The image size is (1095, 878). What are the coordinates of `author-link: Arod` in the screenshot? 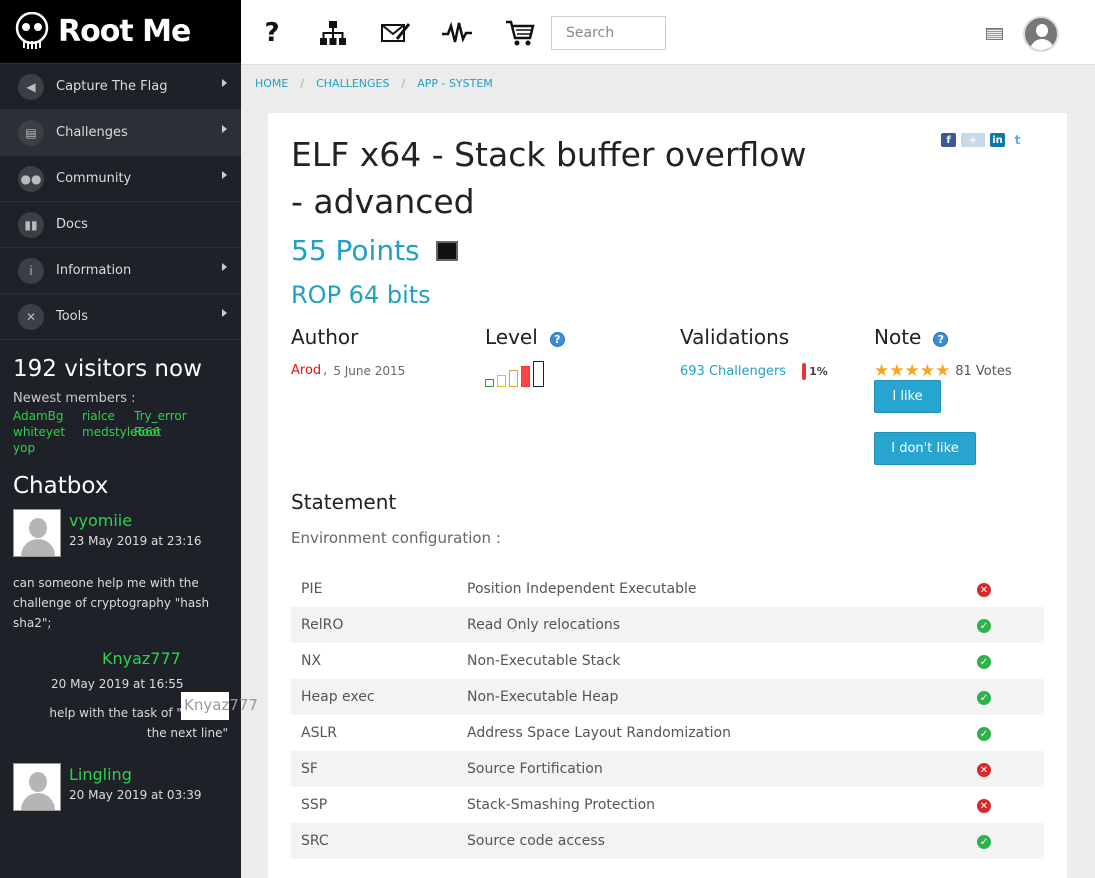 It's located at (306, 370).